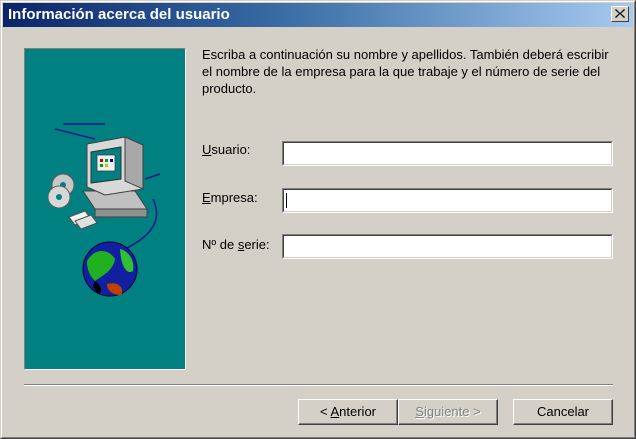  I want to click on serial-number-label: Nº de serie:, so click(236, 244).